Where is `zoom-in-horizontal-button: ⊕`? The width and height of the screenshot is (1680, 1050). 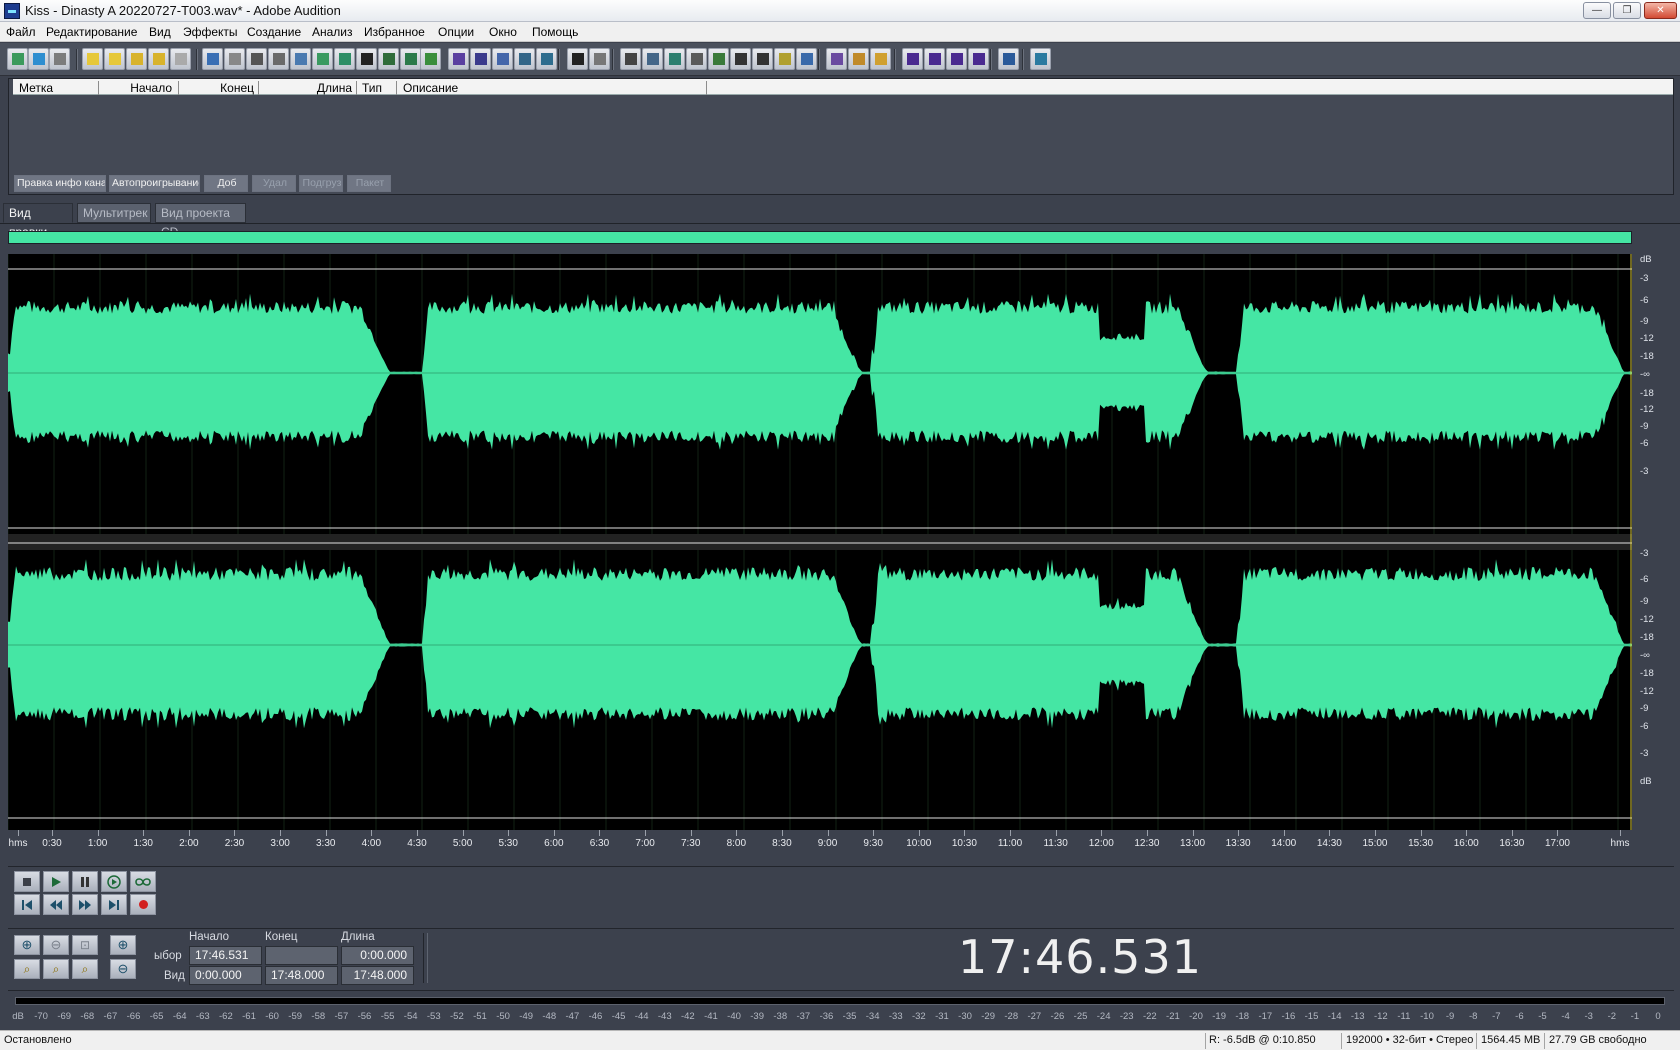
zoom-in-horizontal-button: ⊕ is located at coordinates (27, 945).